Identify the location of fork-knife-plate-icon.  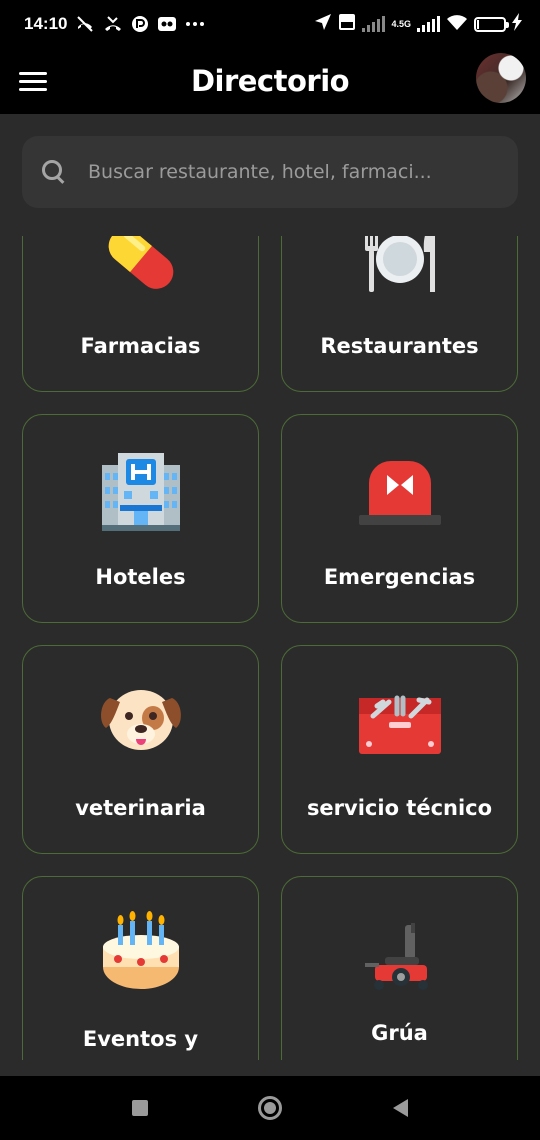
(400, 270).